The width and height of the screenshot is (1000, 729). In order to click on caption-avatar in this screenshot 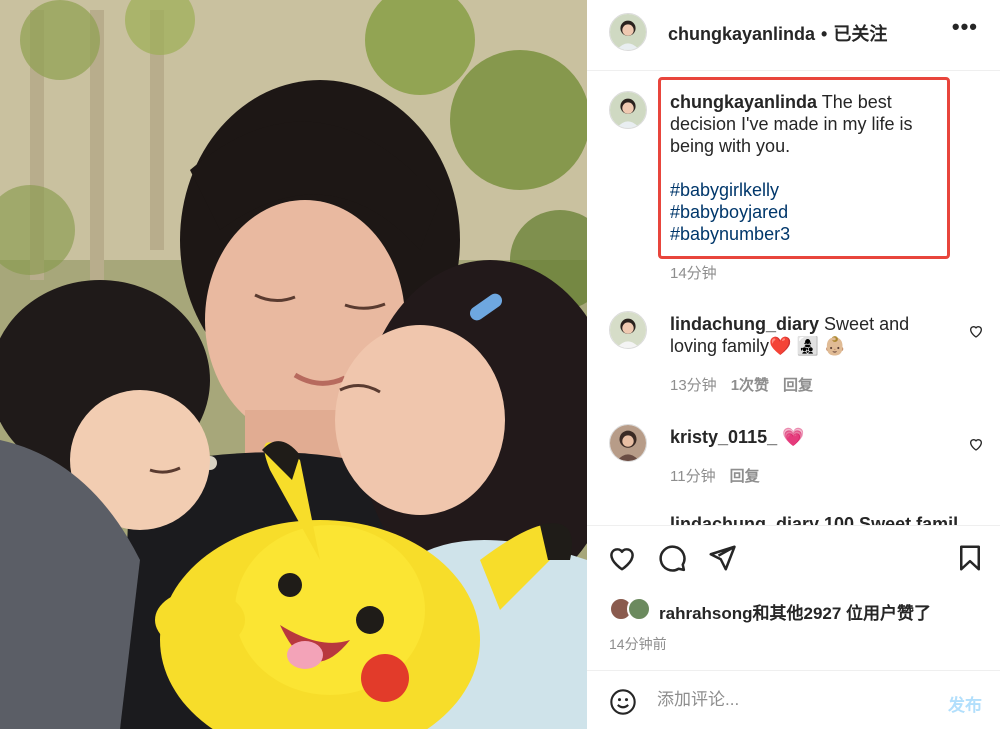, I will do `click(628, 110)`.